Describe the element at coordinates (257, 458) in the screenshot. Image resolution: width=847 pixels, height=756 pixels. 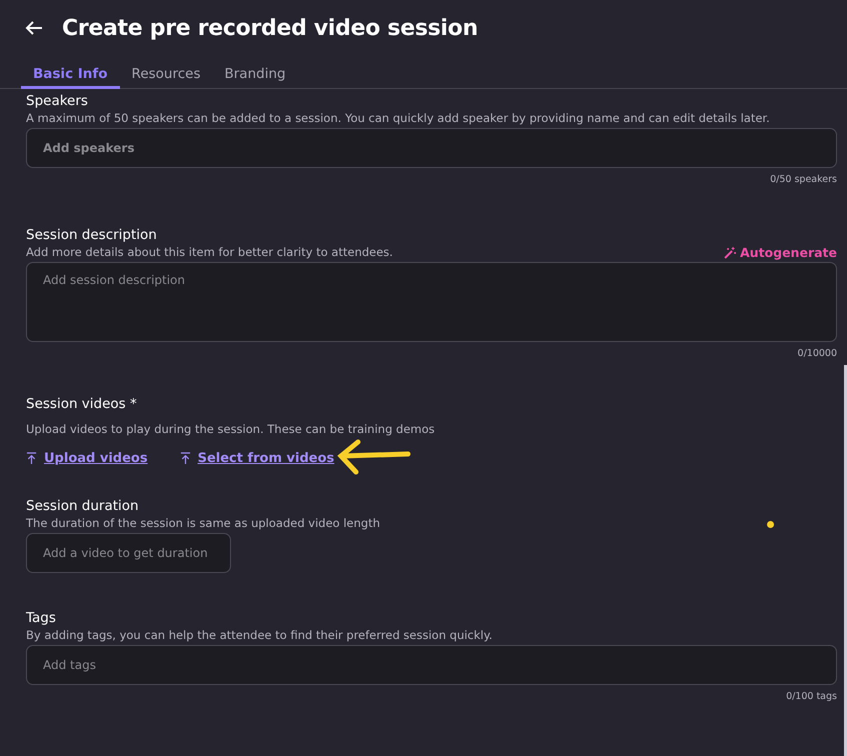
I see `upload-link: Select from videos` at that location.